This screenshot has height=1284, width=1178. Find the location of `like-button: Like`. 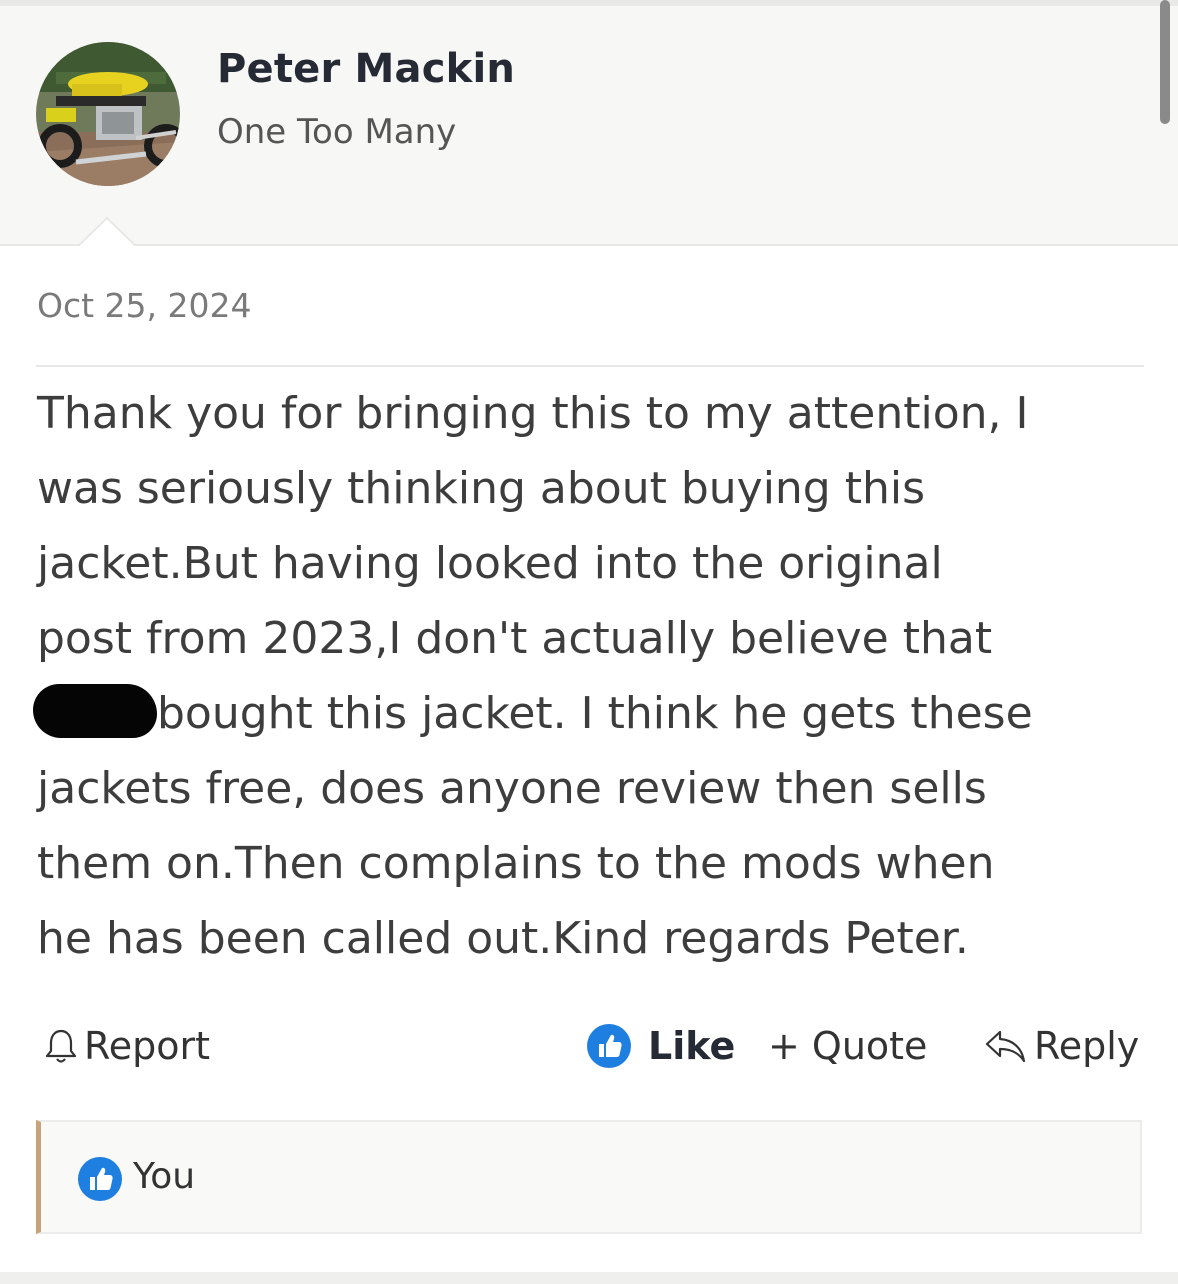

like-button: Like is located at coordinates (660, 1046).